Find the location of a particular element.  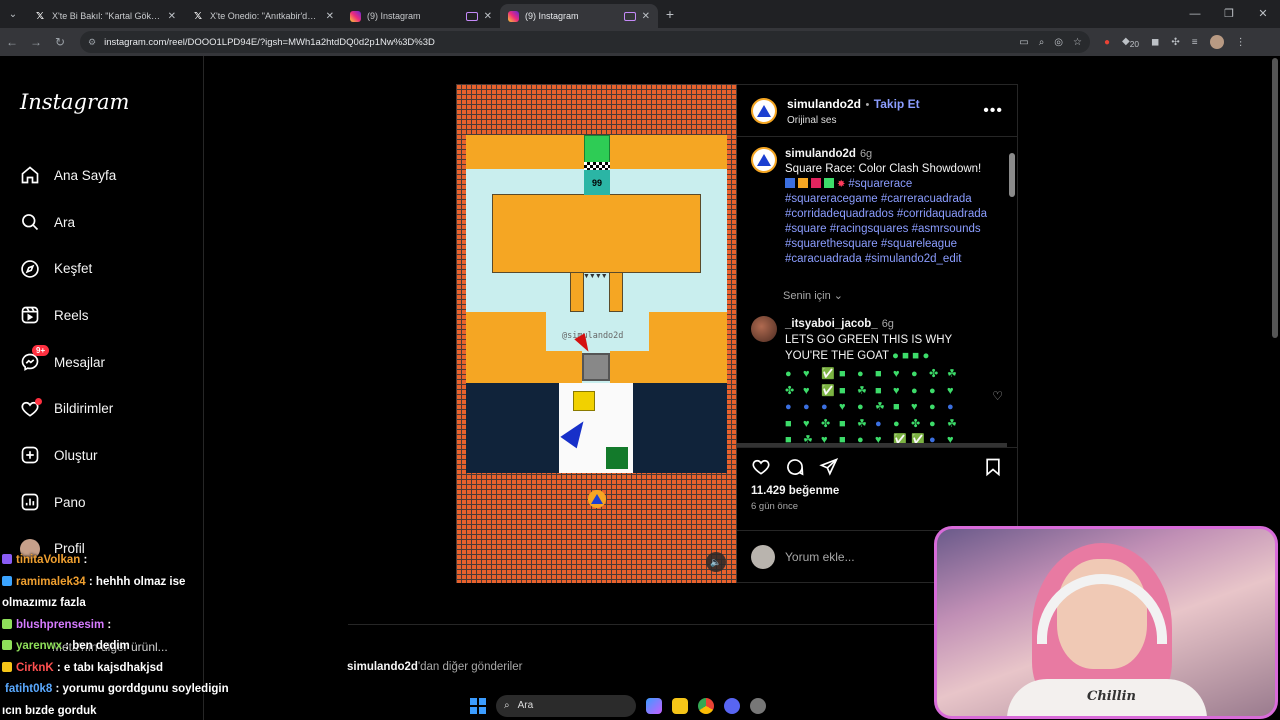

new-tab-button: + is located at coordinates (670, 14).